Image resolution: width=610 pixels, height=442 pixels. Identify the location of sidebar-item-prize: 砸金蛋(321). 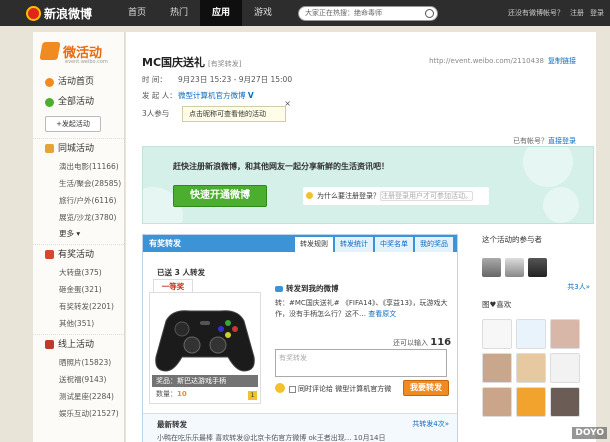
(78, 289).